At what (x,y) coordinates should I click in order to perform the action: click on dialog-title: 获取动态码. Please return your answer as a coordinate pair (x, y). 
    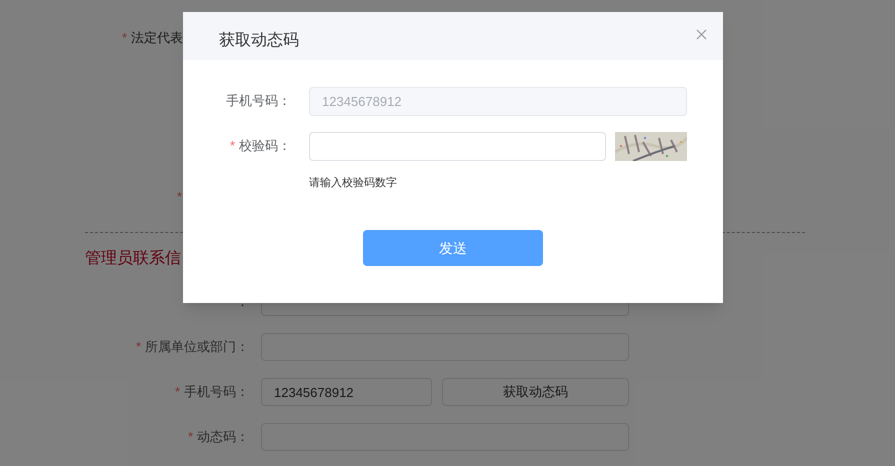
    Looking at the image, I should click on (259, 40).